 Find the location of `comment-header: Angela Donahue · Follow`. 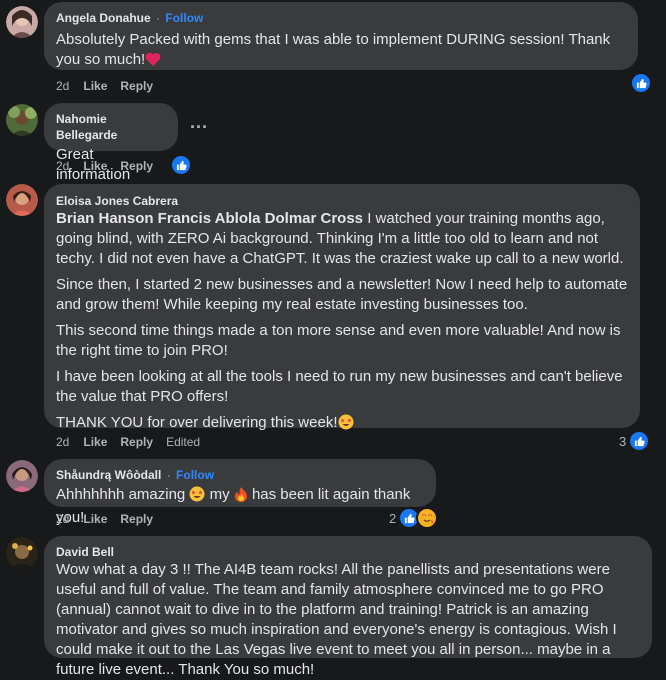

comment-header: Angela Donahue · Follow is located at coordinates (341, 18).